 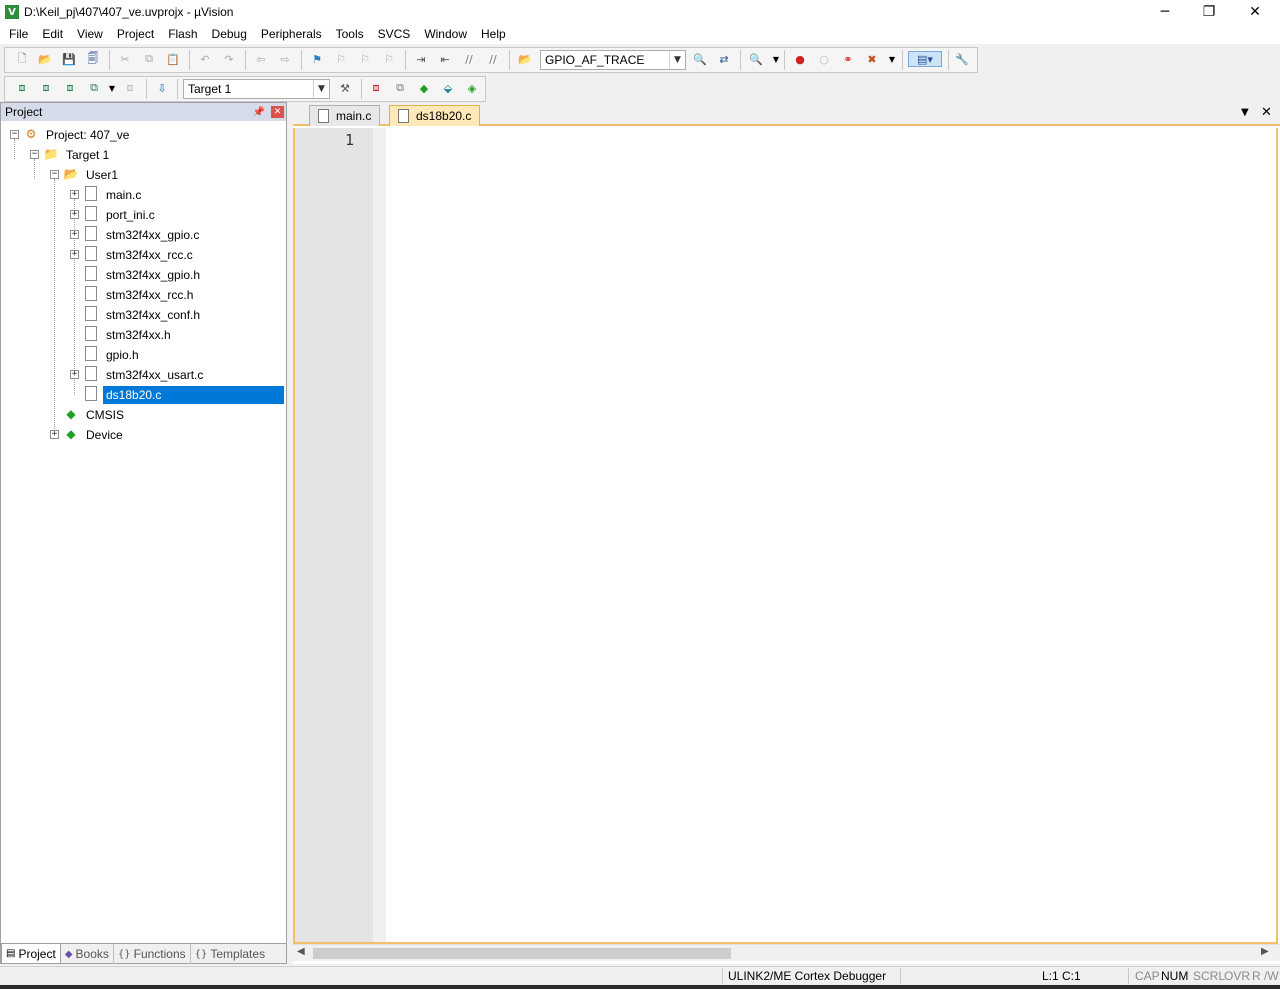 What do you see at coordinates (448, 88) in the screenshot?
I see `select-packs-icon: ⬙` at bounding box center [448, 88].